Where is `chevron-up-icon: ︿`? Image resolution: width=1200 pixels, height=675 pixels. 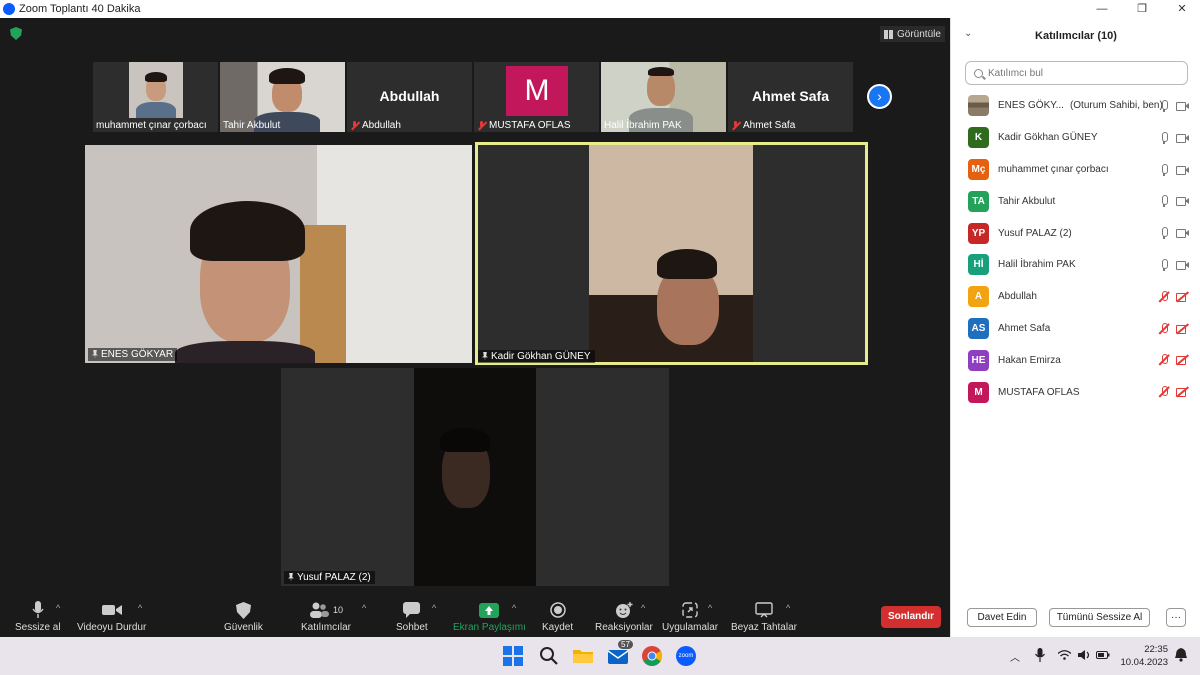
chevron-up-icon: ︿ is located at coordinates (1015, 656).